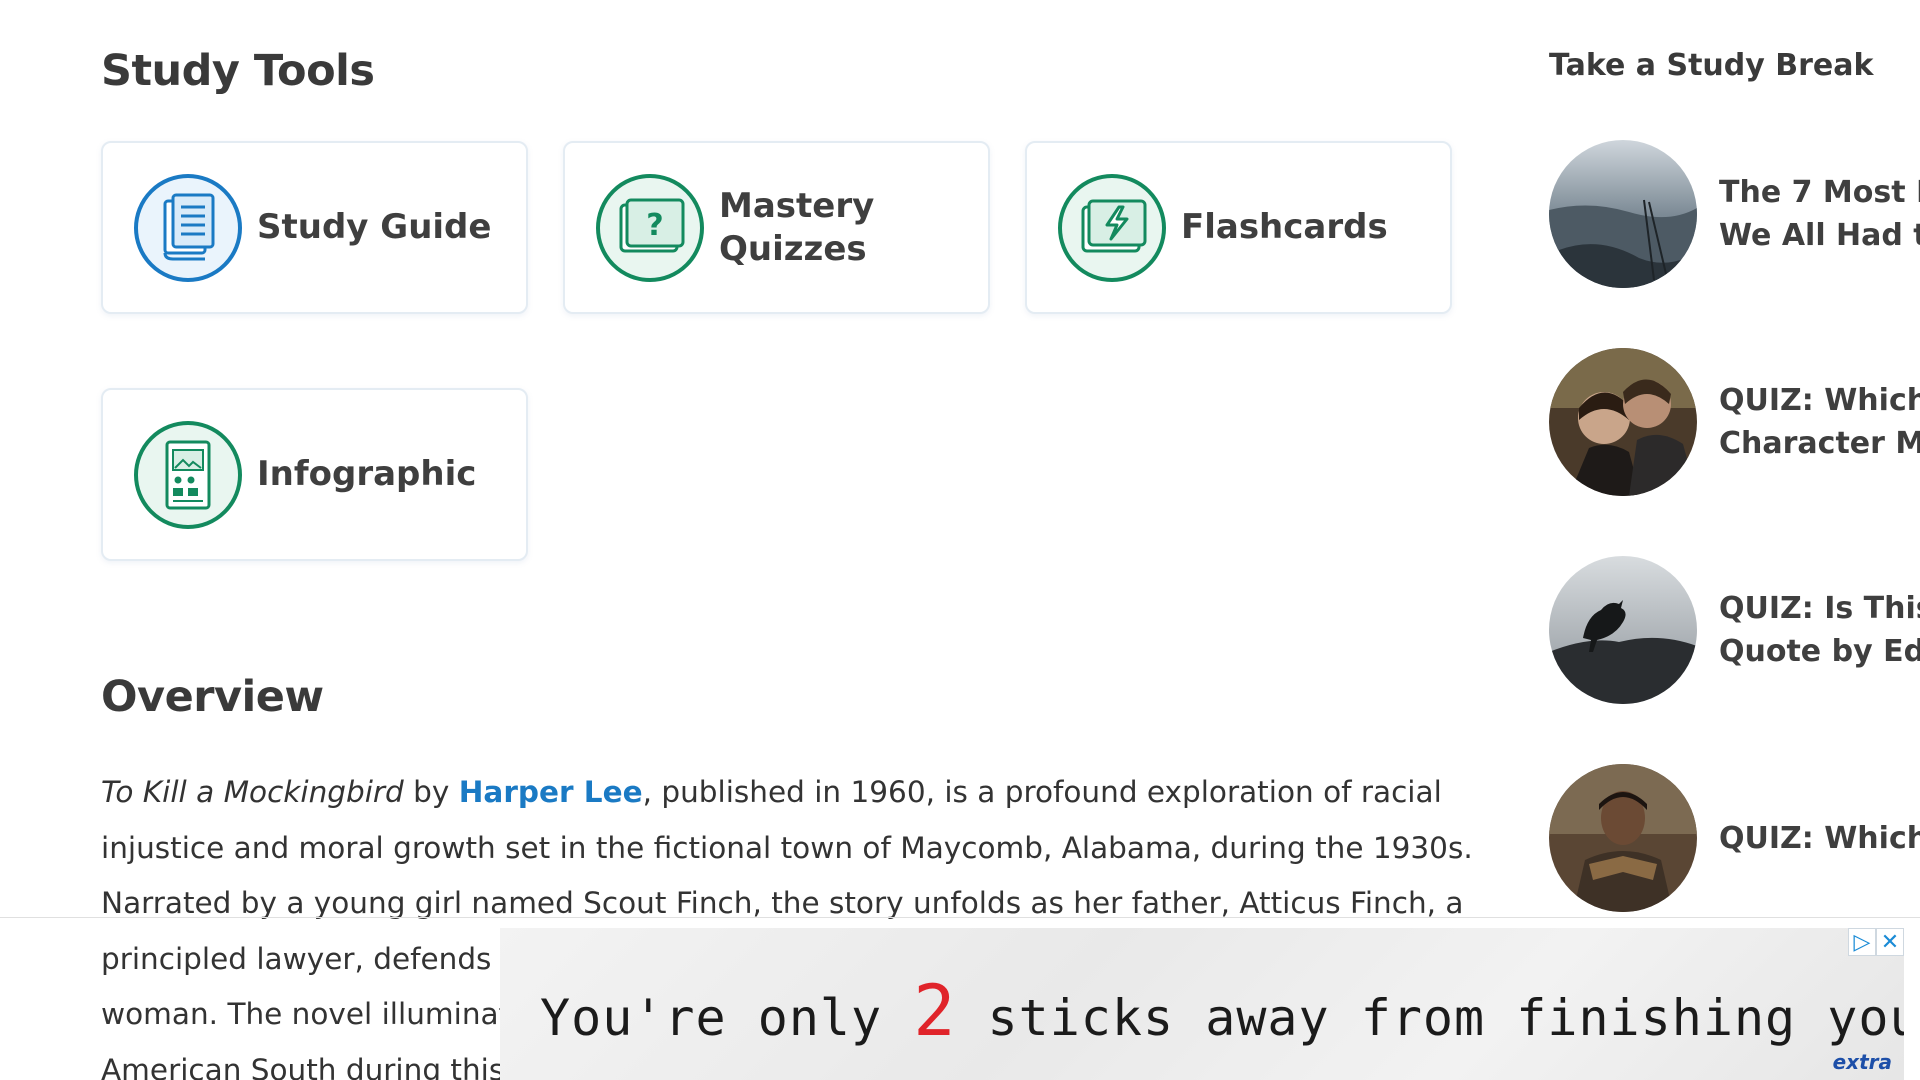 The height and width of the screenshot is (1080, 1920). I want to click on study-guide-card: Study Guide, so click(314, 227).